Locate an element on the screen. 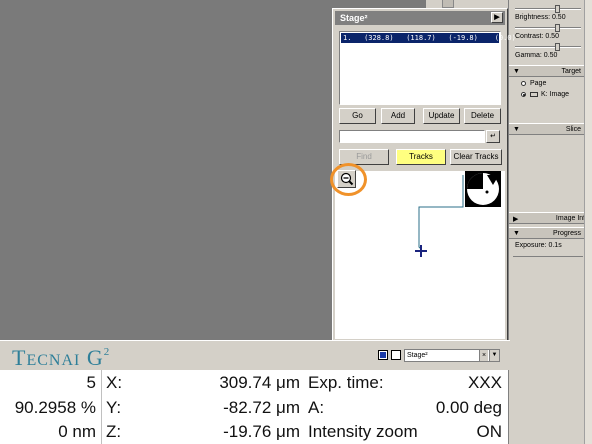 The height and width of the screenshot is (444, 592). intensity-zoom-label: Intensity zoom is located at coordinates (363, 431).